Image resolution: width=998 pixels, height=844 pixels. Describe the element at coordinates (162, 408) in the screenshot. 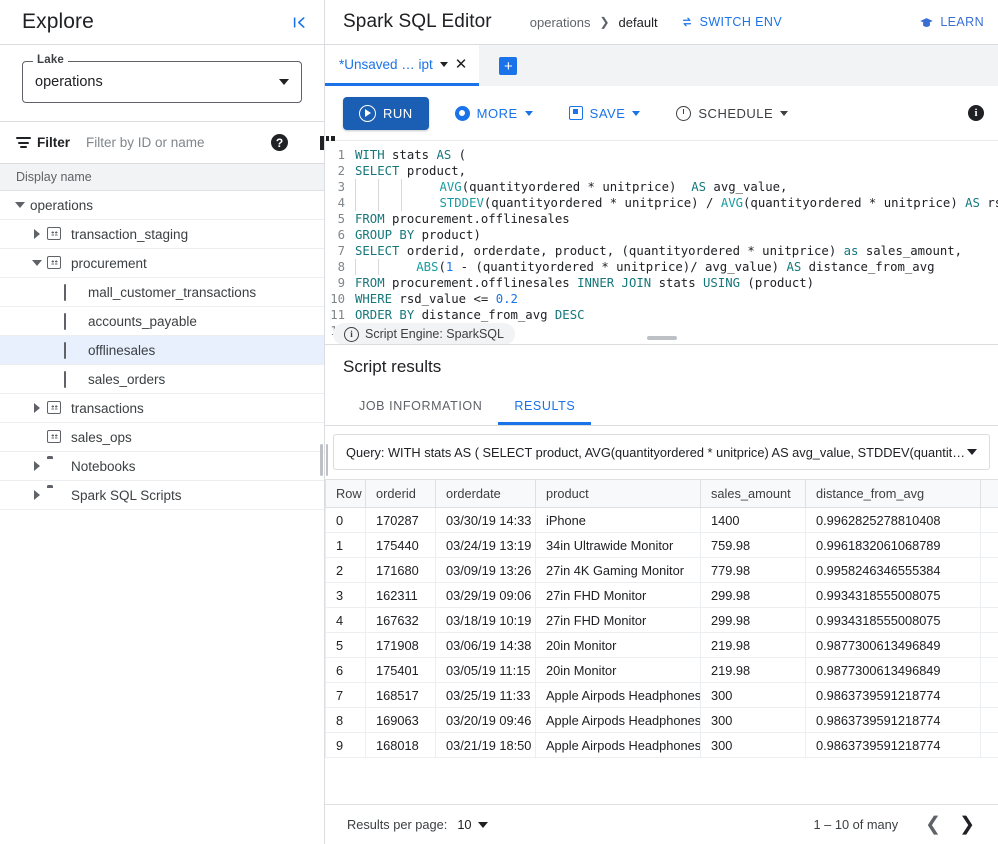

I see `tree-item-transactions: transactions` at that location.